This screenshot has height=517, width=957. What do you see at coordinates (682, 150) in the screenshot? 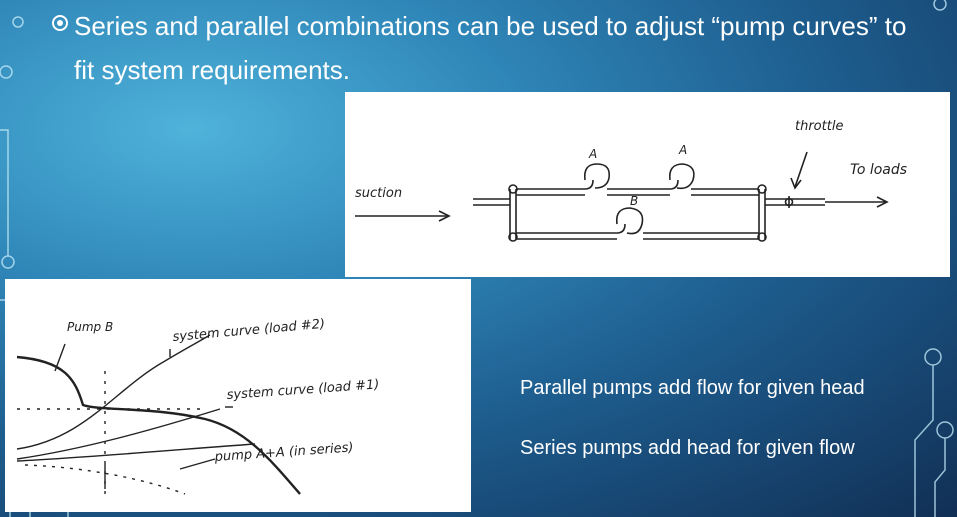
I see `pump-a2-label: A` at bounding box center [682, 150].